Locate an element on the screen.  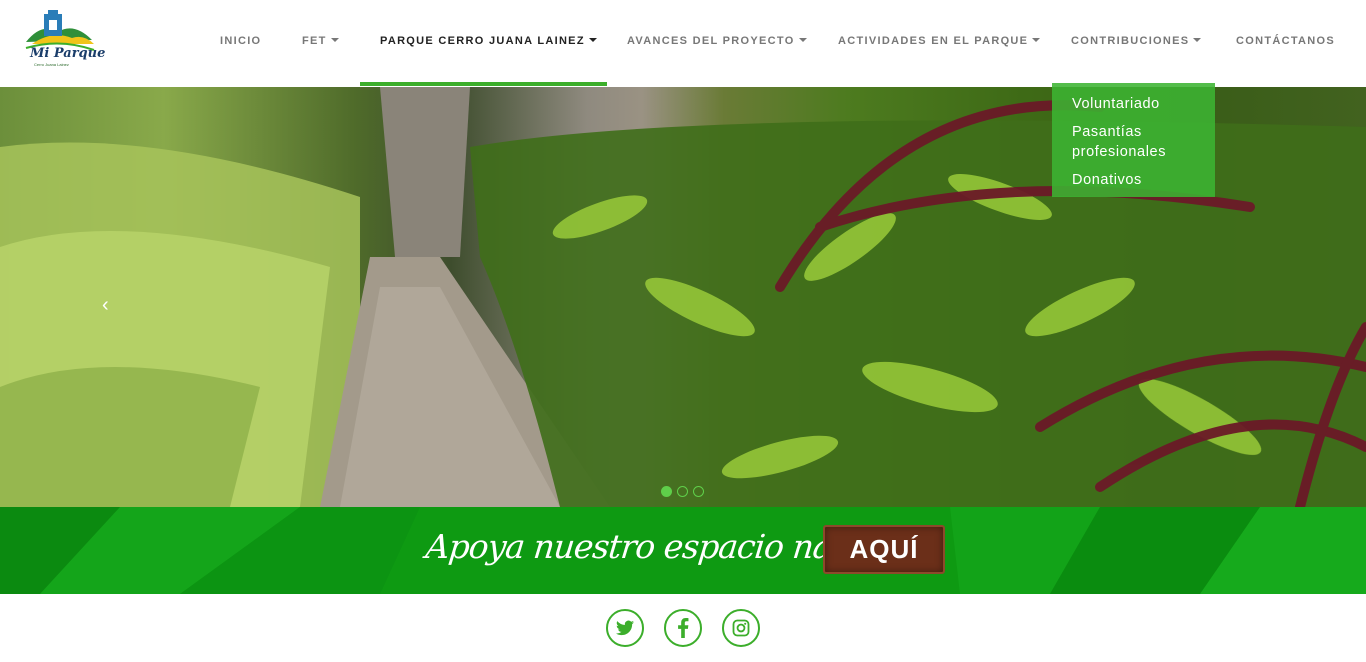
nav-actividades-en-el-parque: ACTIVIDADES EN EL PARQUE is located at coordinates (939, 41).